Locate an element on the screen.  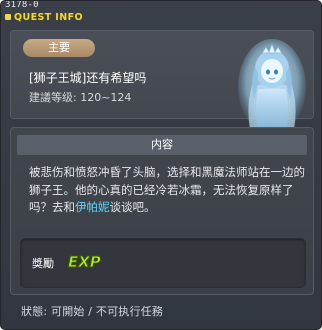
quest-category-badge: 主要 is located at coordinates (59, 48).